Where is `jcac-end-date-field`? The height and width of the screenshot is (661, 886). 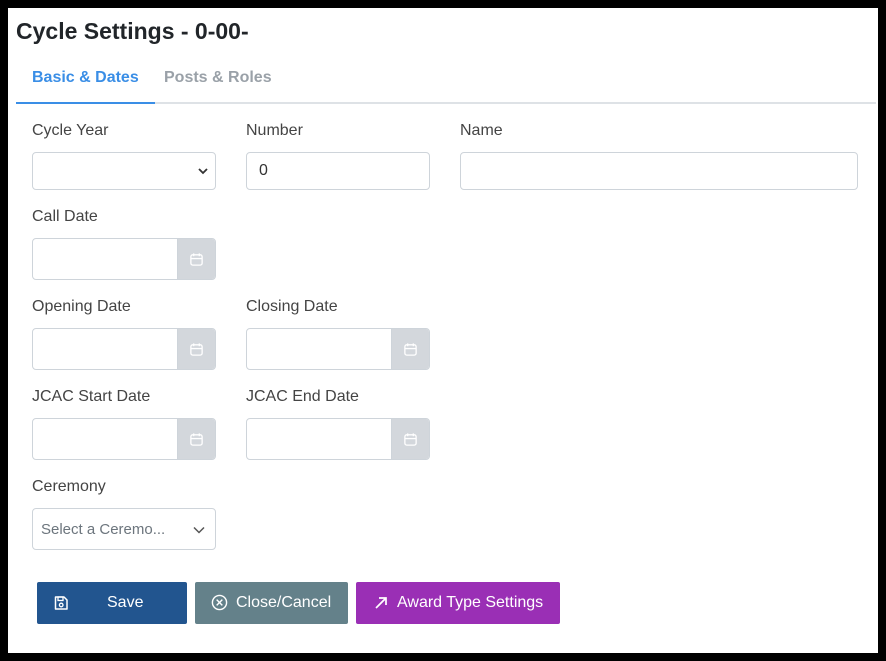 jcac-end-date-field is located at coordinates (338, 439).